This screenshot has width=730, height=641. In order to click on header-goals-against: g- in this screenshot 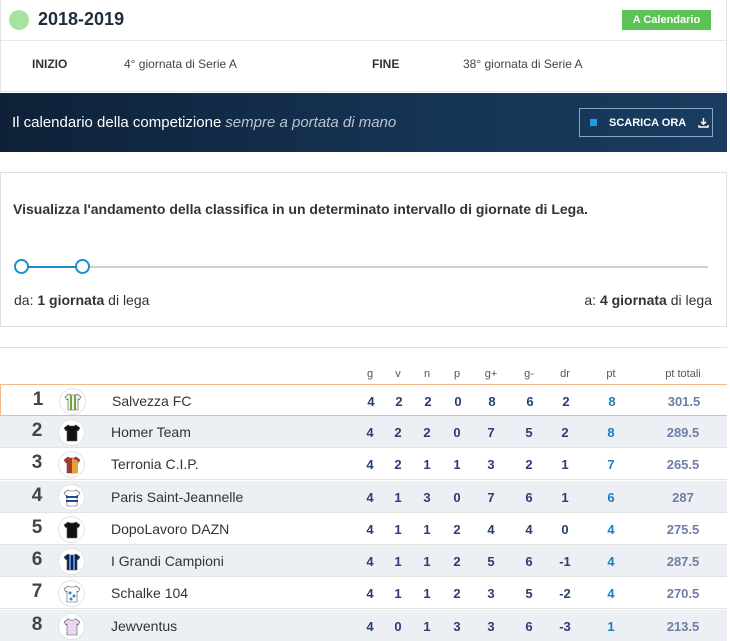, I will do `click(529, 374)`.